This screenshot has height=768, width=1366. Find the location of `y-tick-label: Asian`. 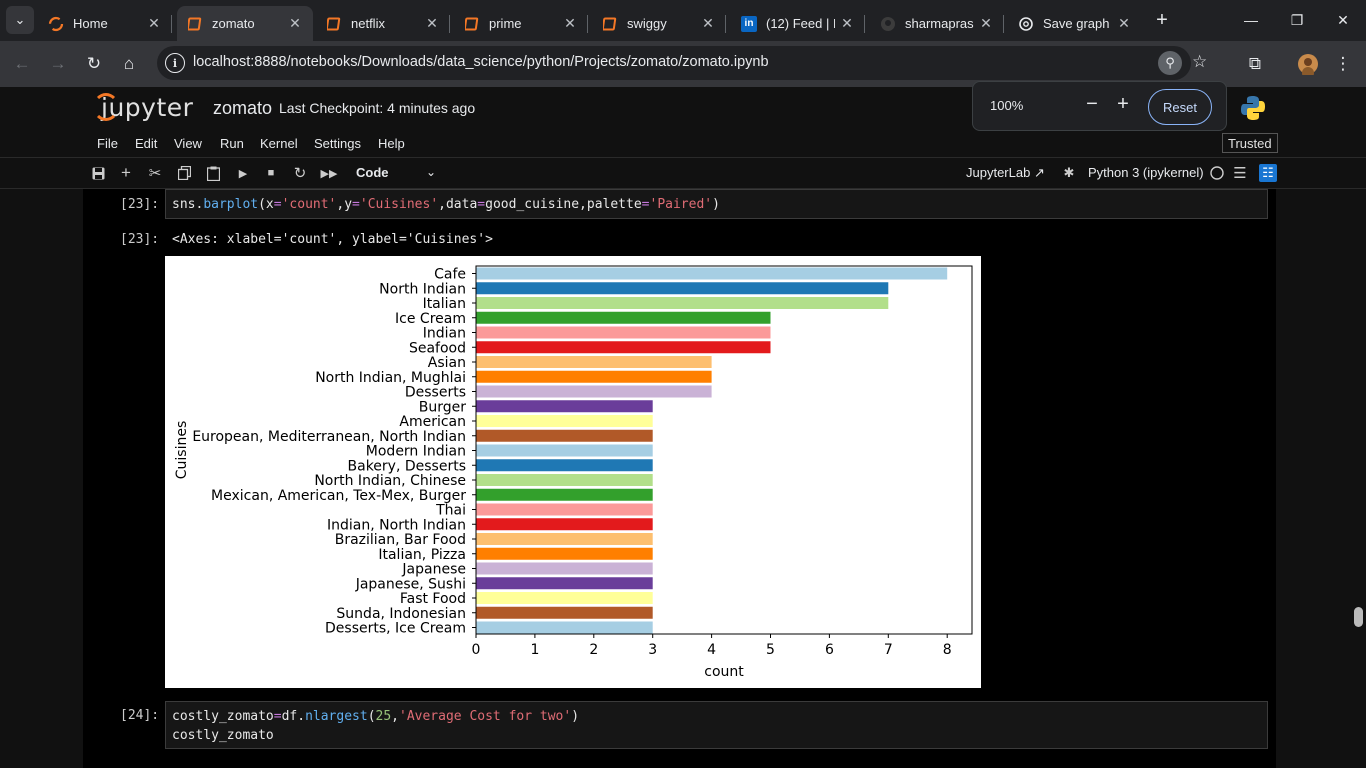

y-tick-label: Asian is located at coordinates (447, 363).